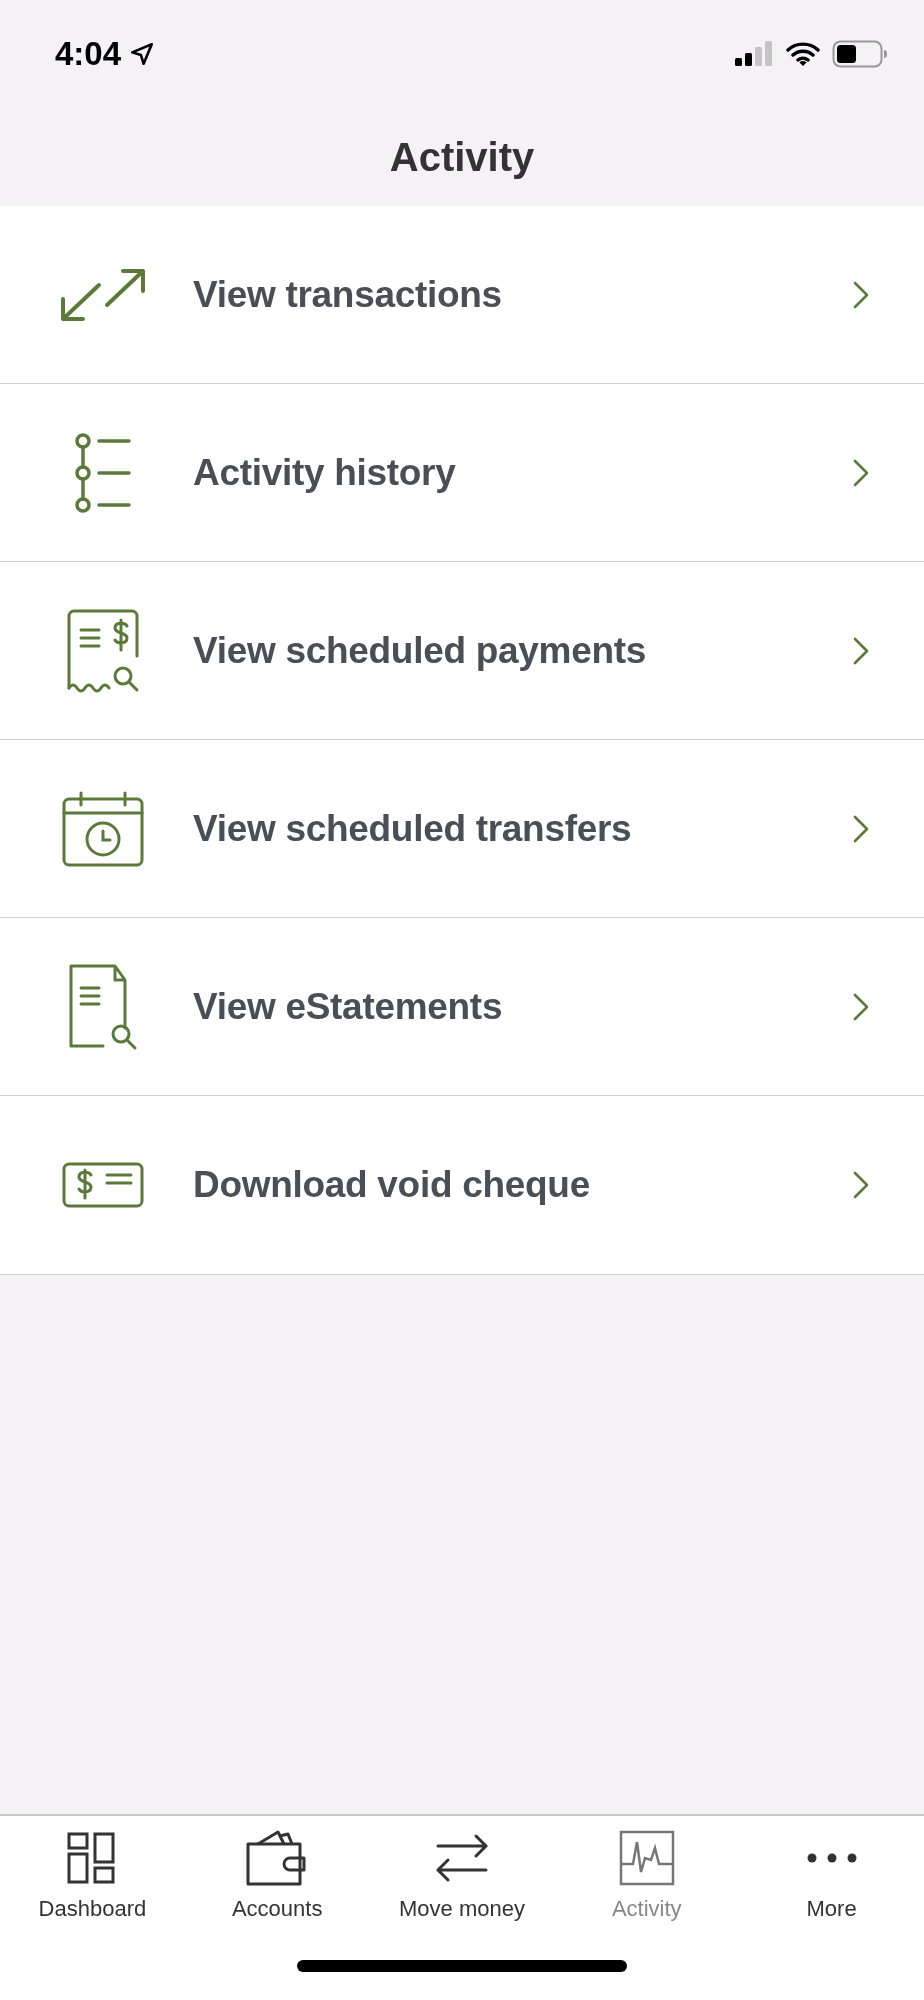 This screenshot has width=924, height=2000. What do you see at coordinates (646, 1858) in the screenshot?
I see `activity-chart-icon` at bounding box center [646, 1858].